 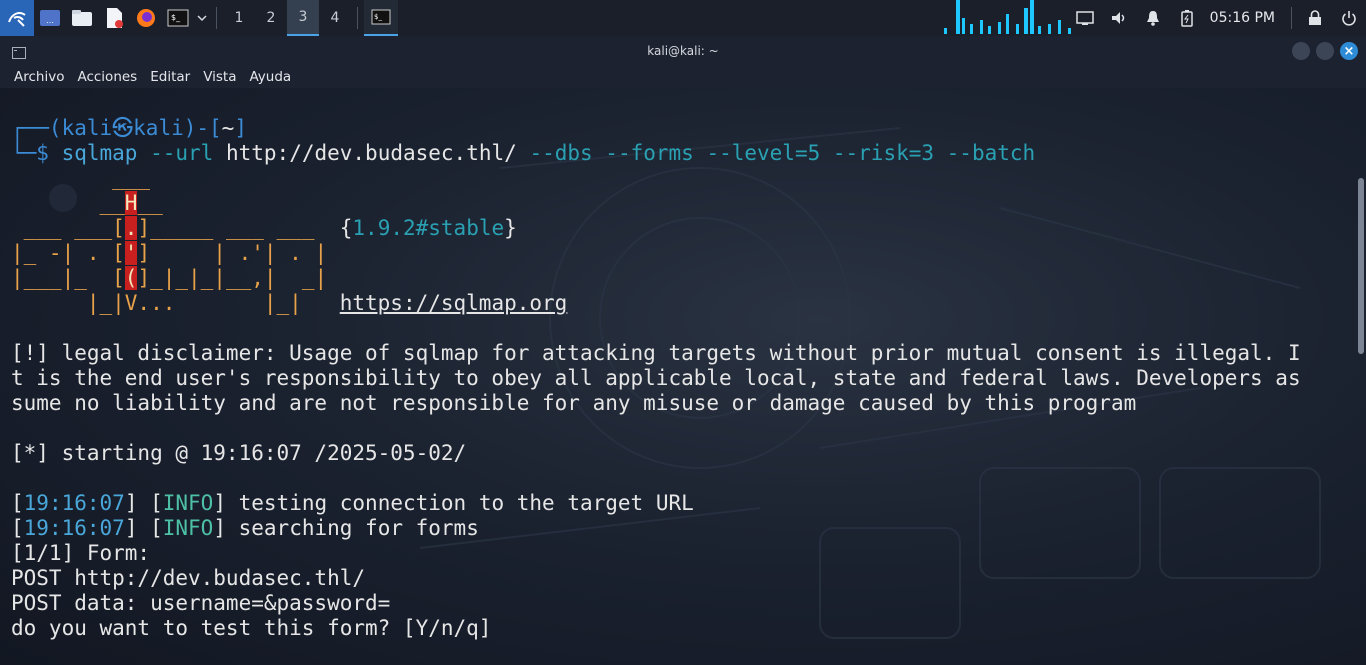 I want to click on menu-acciones: Acciones, so click(x=107, y=77).